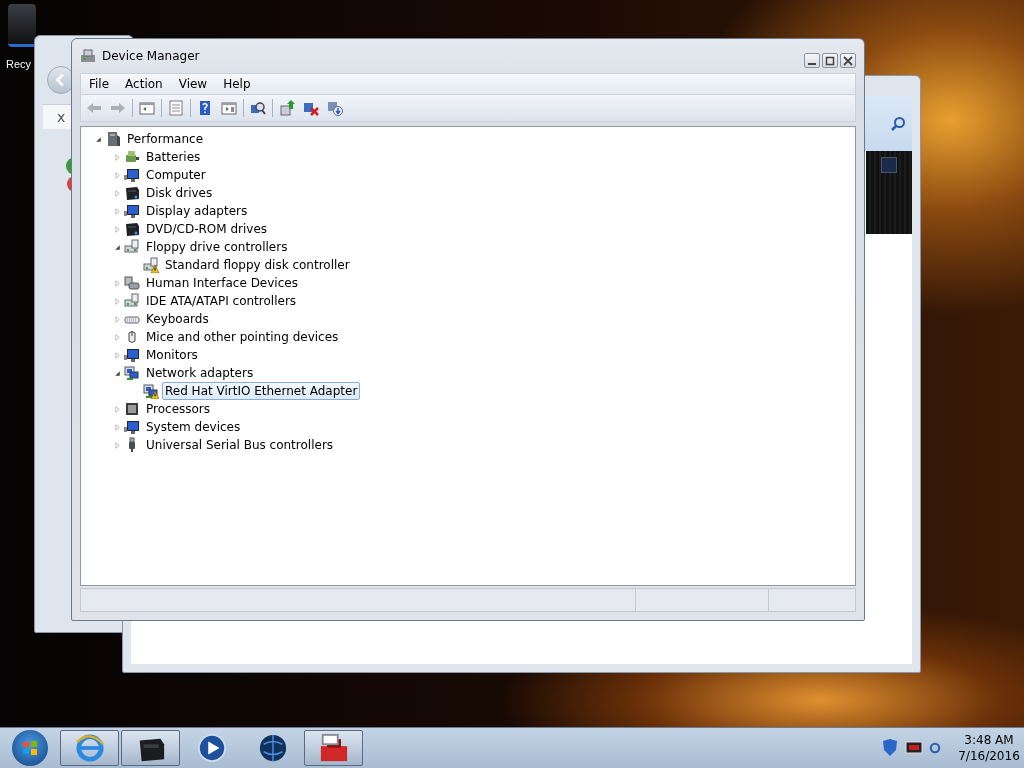 Image resolution: width=1024 pixels, height=768 pixels. Describe the element at coordinates (19, 64) in the screenshot. I see `desktop-icon-label: Recy` at that location.